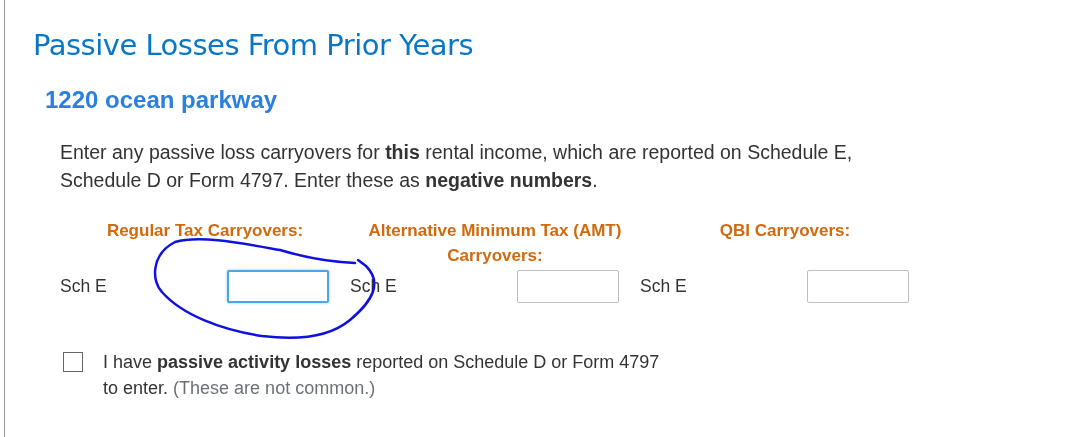 This screenshot has width=1078, height=437. Describe the element at coordinates (457, 166) in the screenshot. I see `instructions-text: Enter any passive loss carryovers for this rental income, which are reported on Schedule E, Schedule D or Form 4797. Enter these as negative numbers.` at that location.